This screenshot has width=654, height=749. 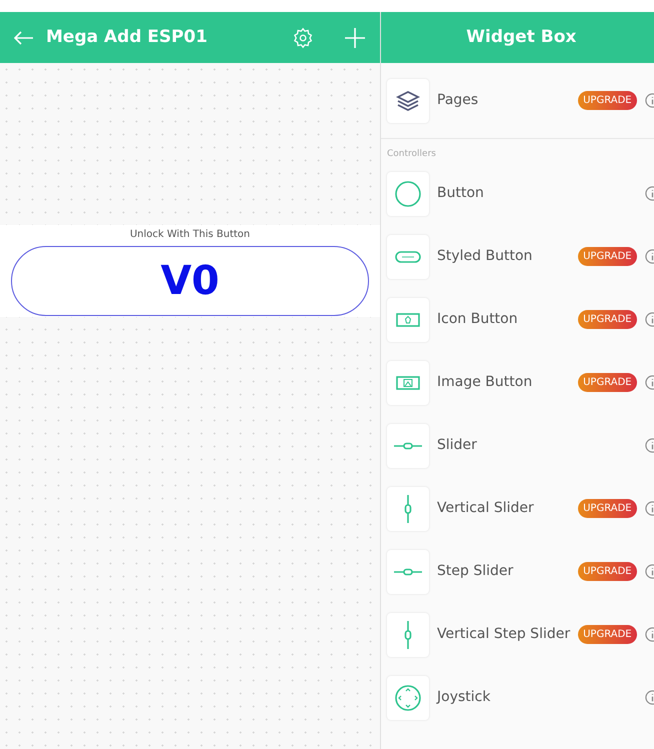 I want to click on section-label: Controllers, so click(x=411, y=154).